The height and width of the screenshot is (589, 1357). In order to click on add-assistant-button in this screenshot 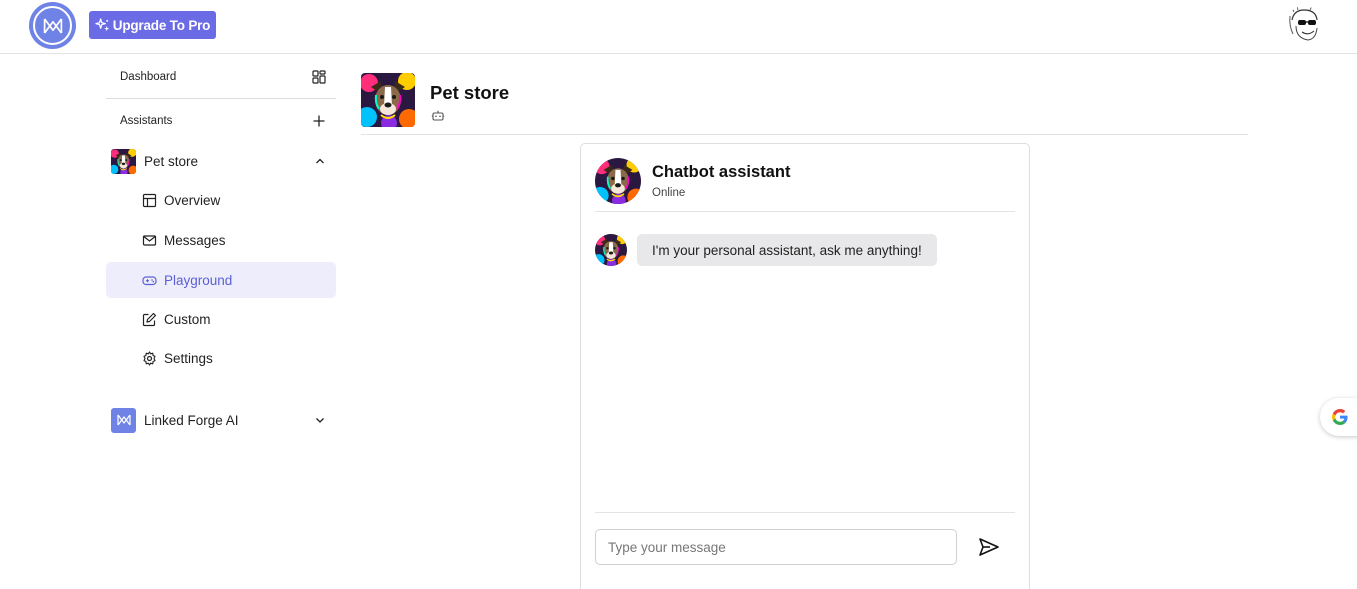, I will do `click(319, 121)`.